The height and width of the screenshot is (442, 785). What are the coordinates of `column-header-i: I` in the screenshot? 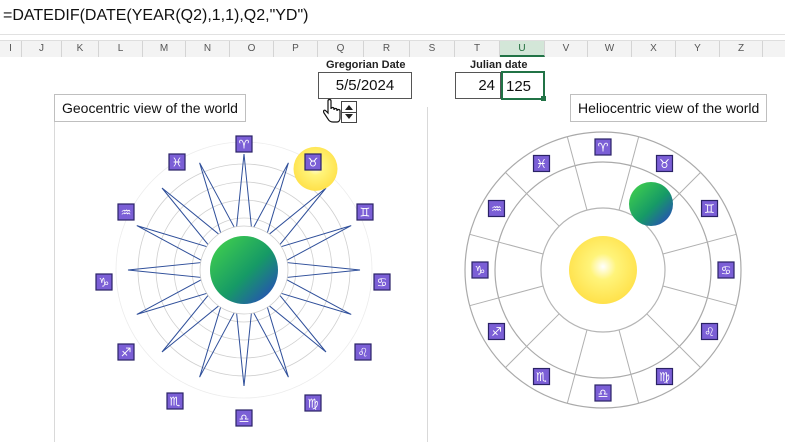 It's located at (11, 49).